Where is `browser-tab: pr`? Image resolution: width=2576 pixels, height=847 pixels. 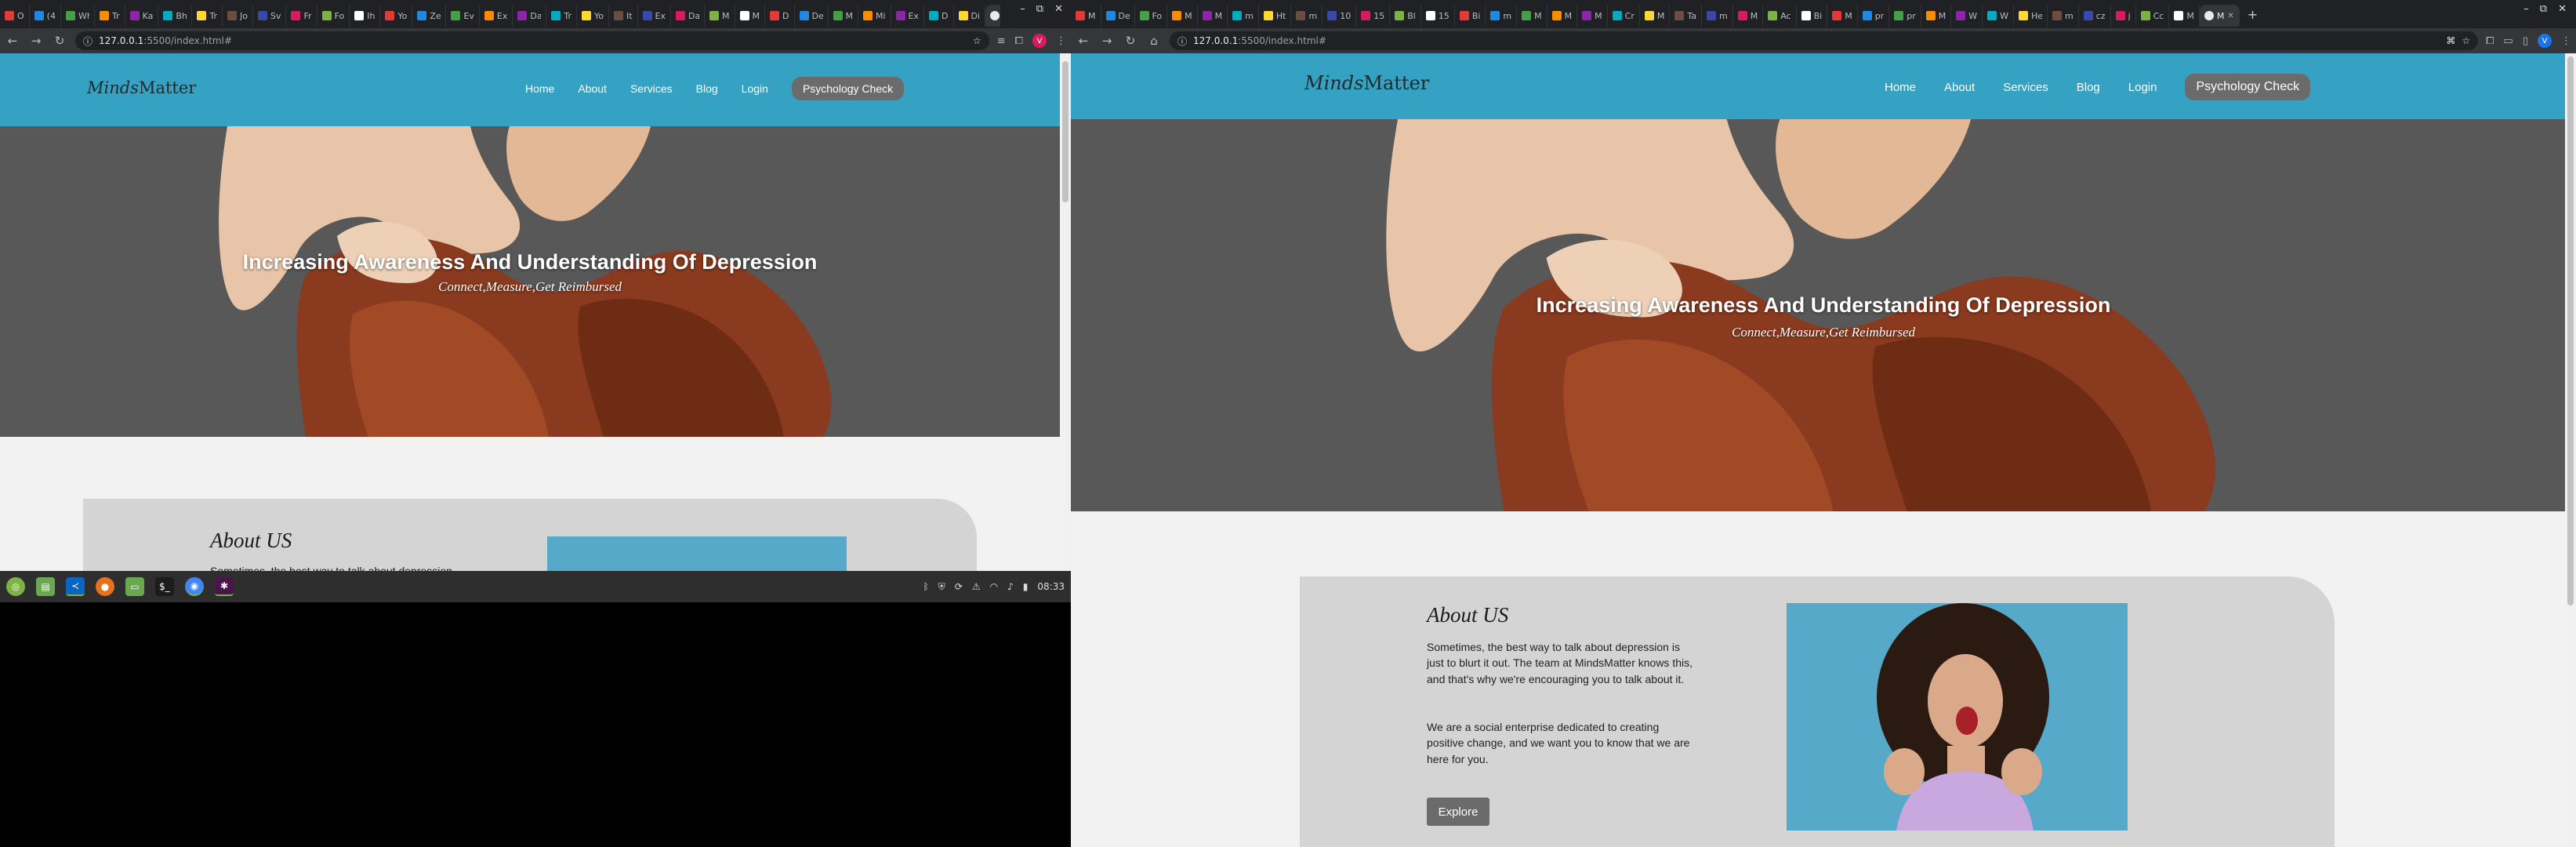 browser-tab: pr is located at coordinates (1874, 16).